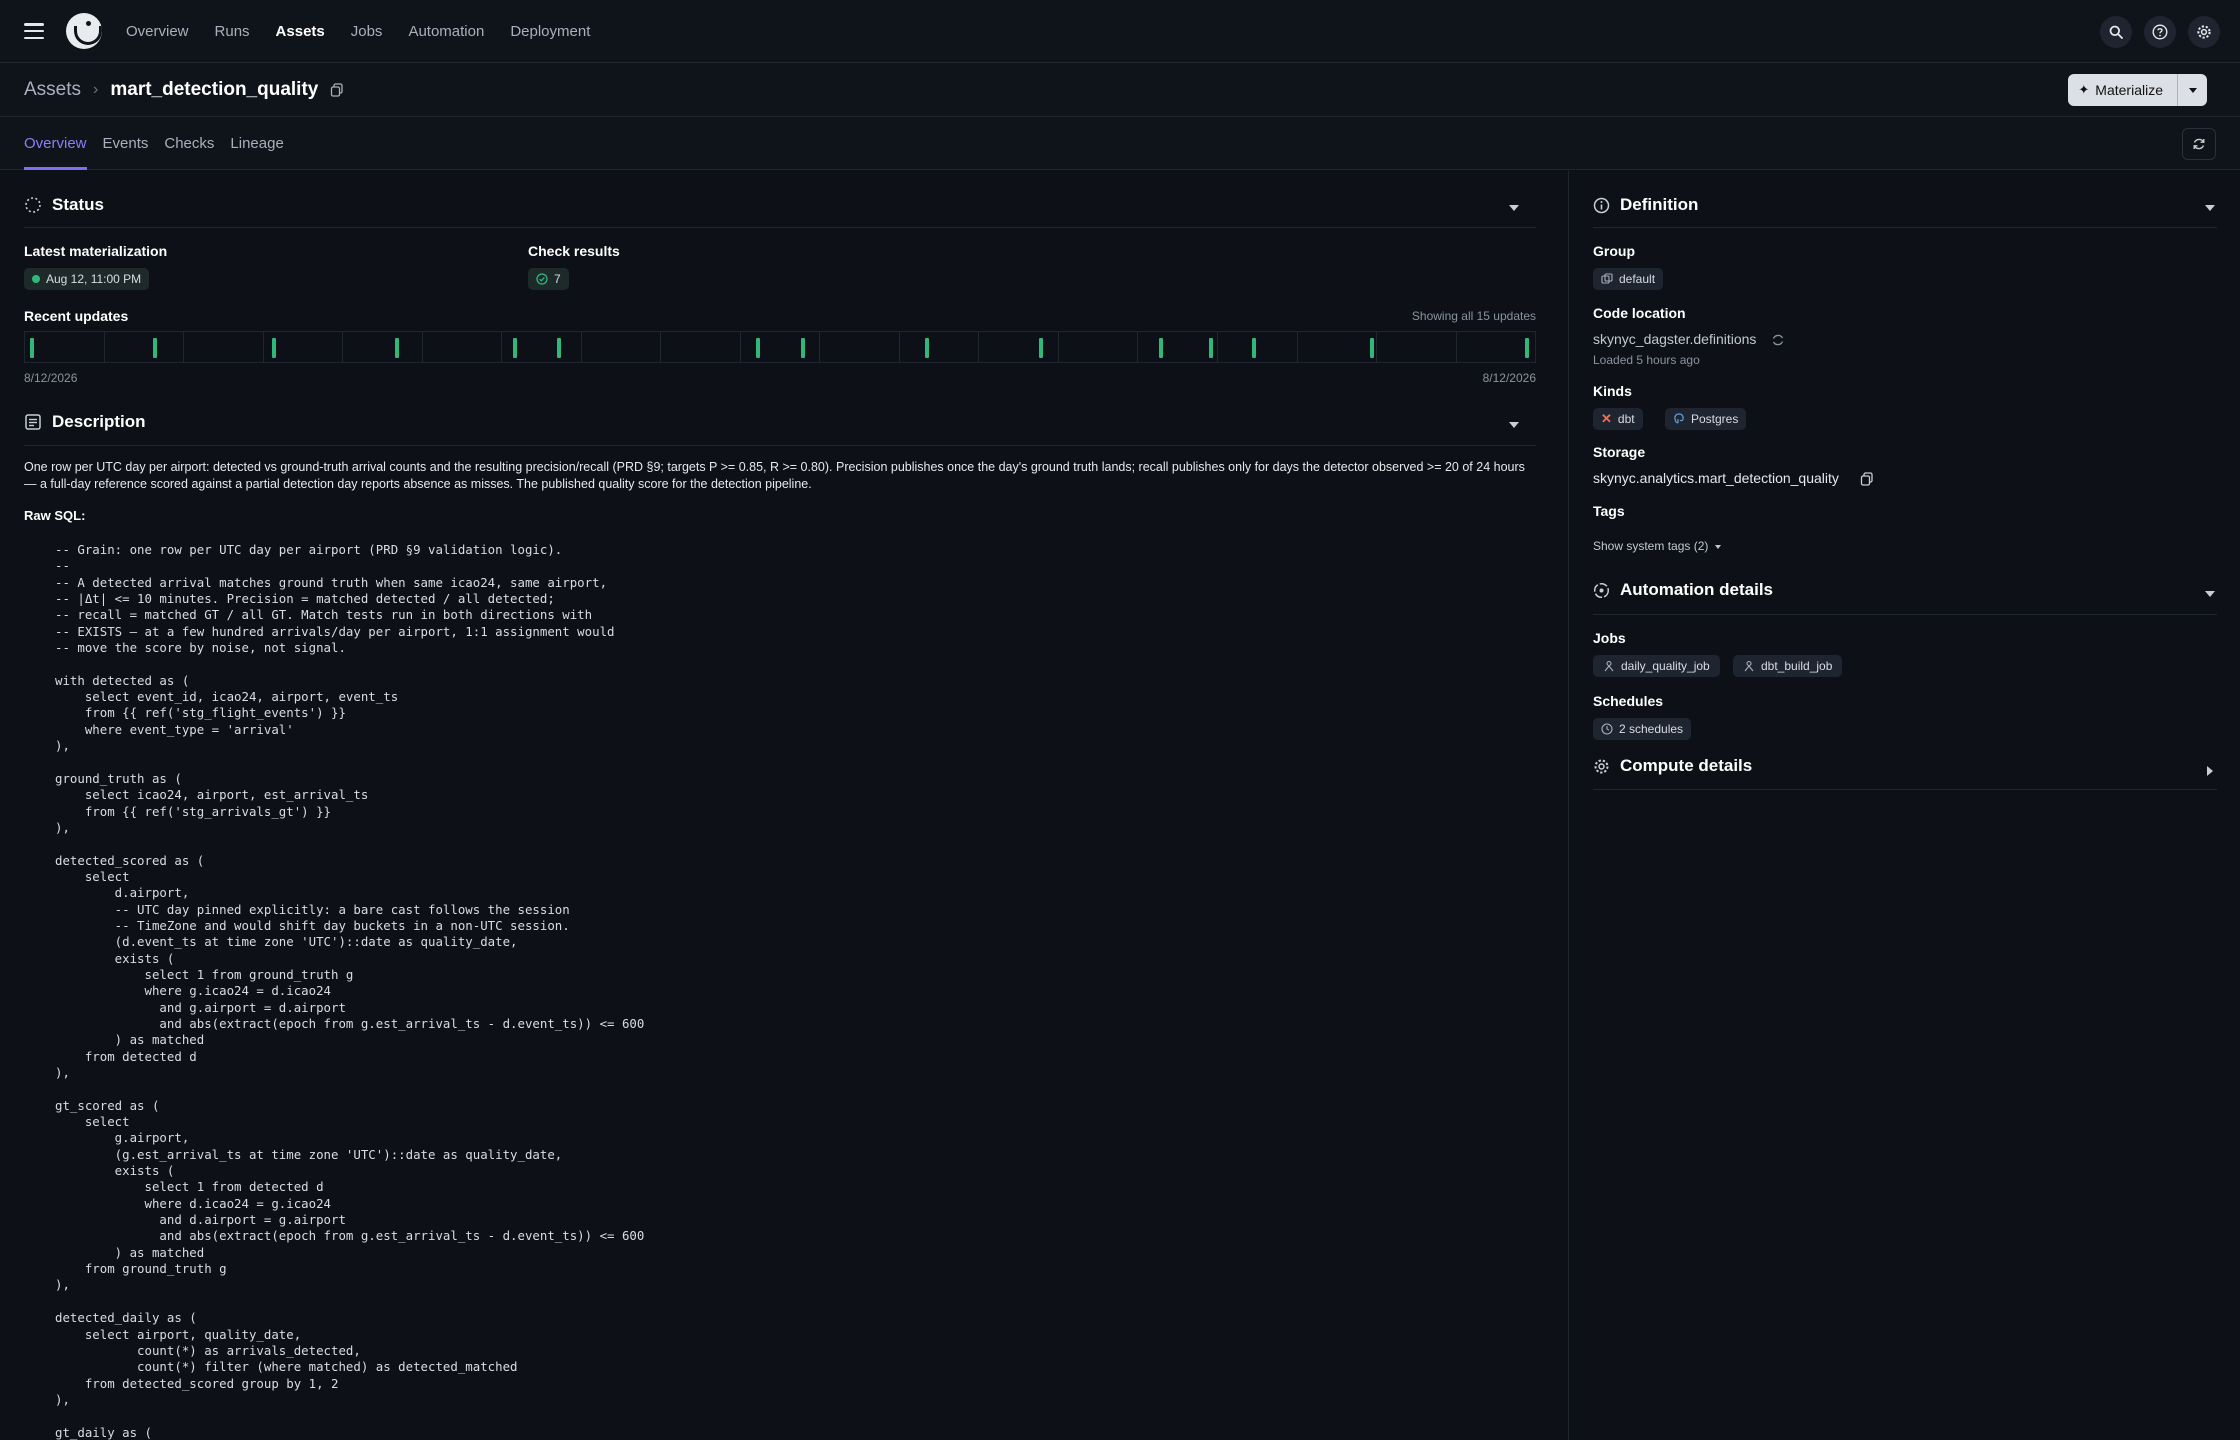 This screenshot has height=1440, width=2240. What do you see at coordinates (1607, 729) in the screenshot?
I see `clock-icon` at bounding box center [1607, 729].